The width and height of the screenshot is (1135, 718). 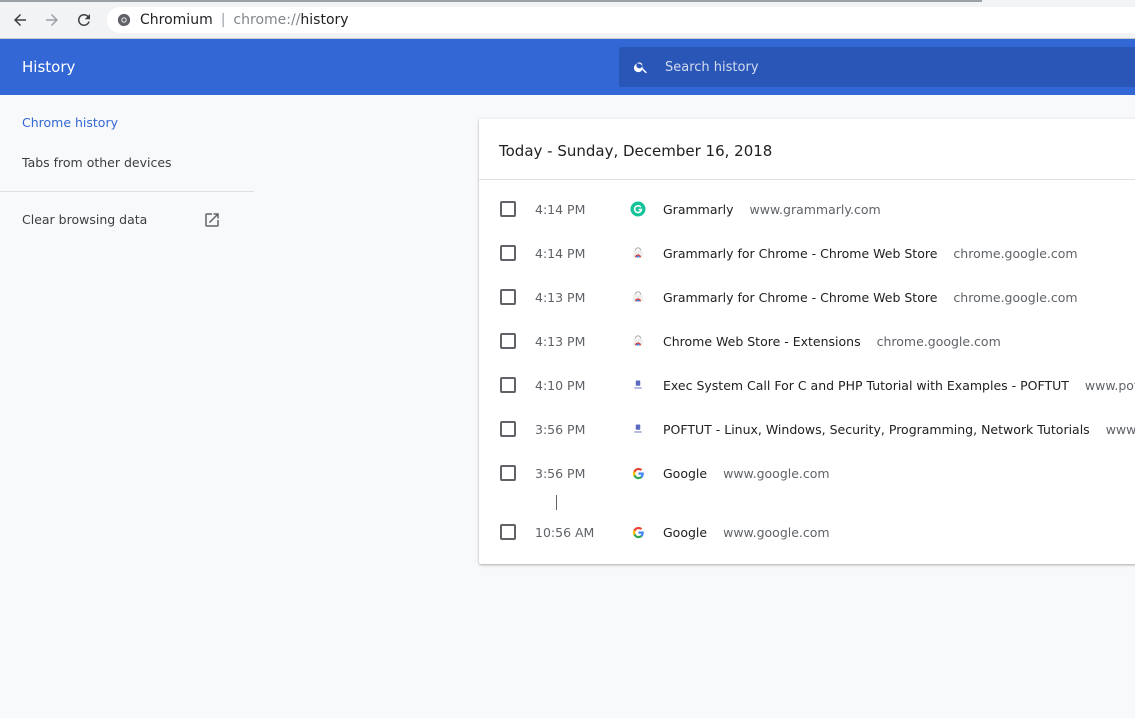 I want to click on entry-domain: www.grammarly.com, so click(x=815, y=209).